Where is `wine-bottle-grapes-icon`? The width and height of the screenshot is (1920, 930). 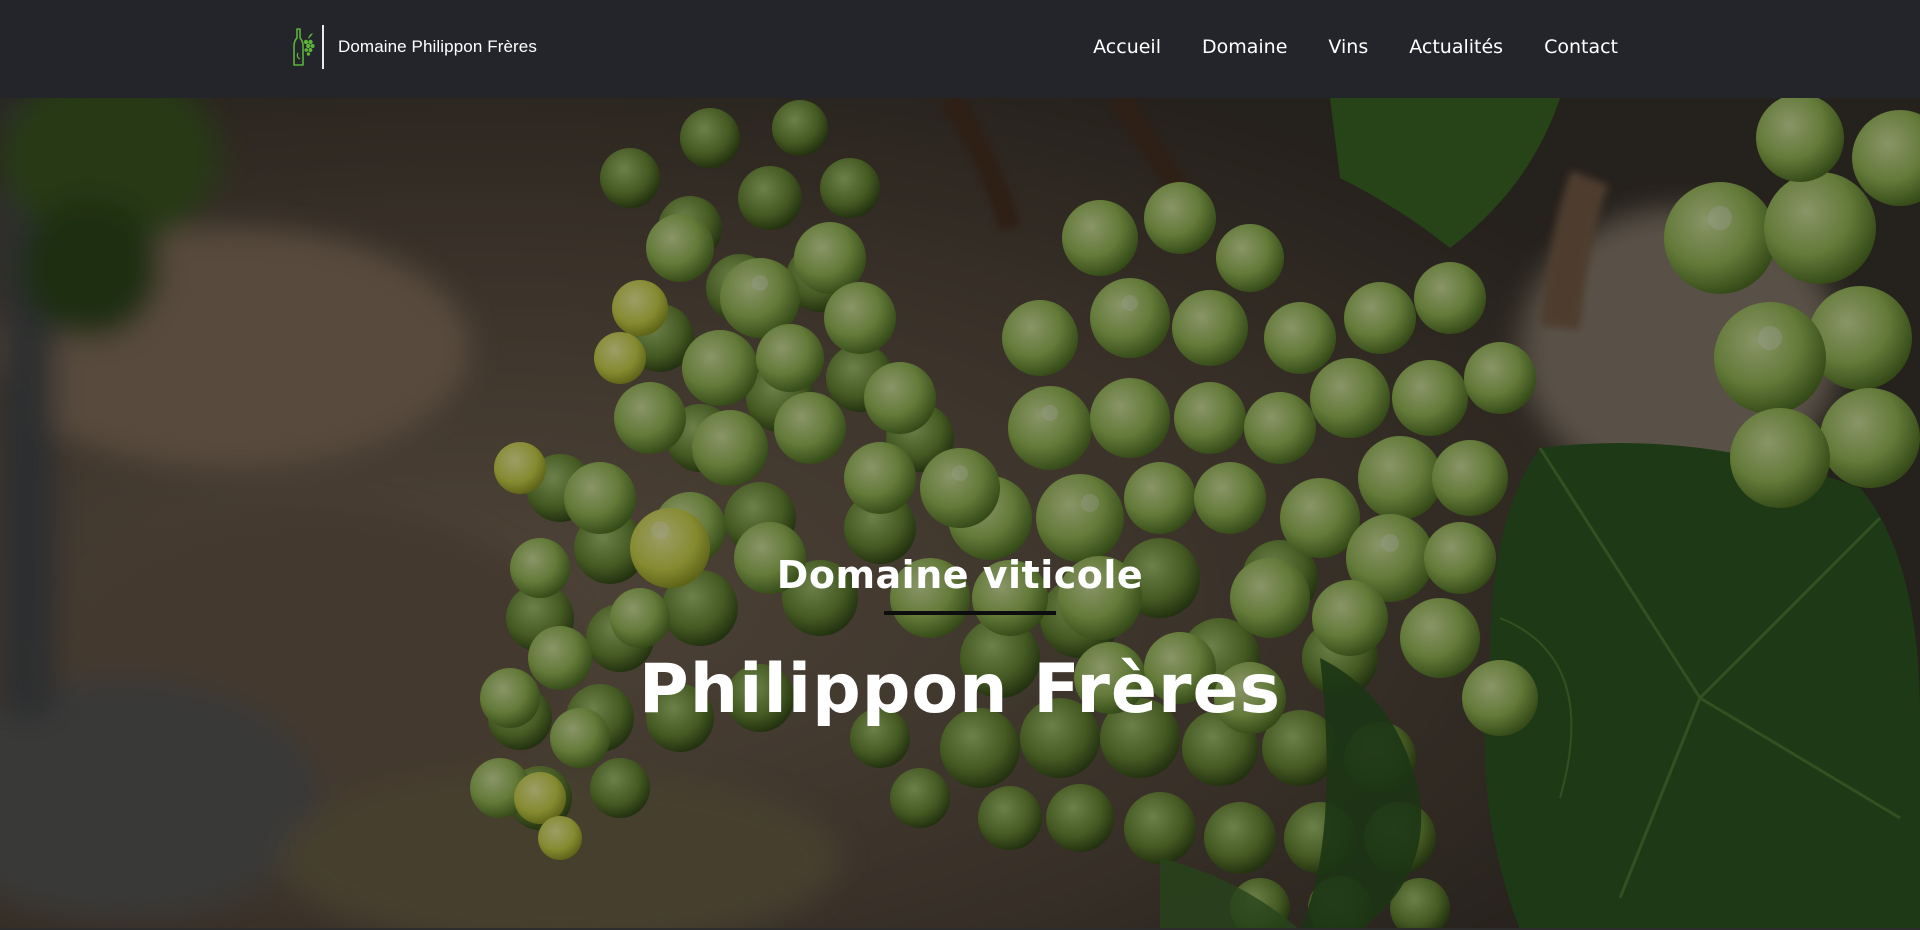 wine-bottle-grapes-icon is located at coordinates (304, 47).